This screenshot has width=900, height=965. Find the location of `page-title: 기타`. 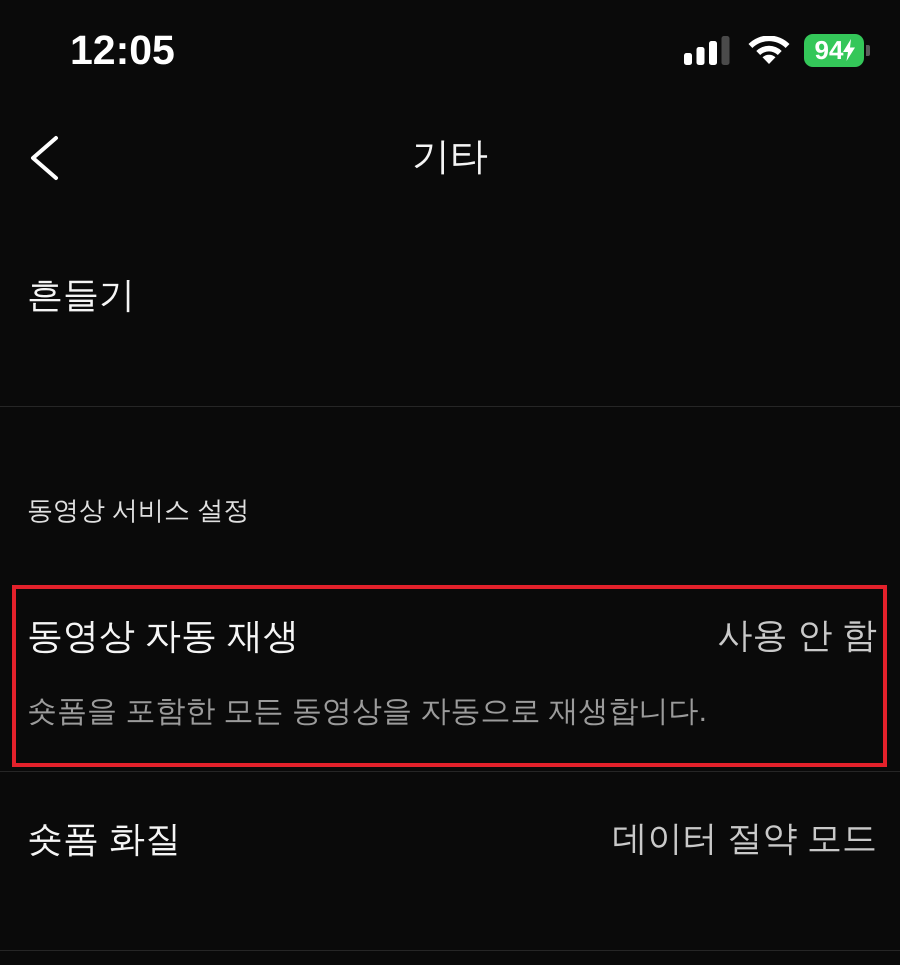

page-title: 기타 is located at coordinates (450, 157).